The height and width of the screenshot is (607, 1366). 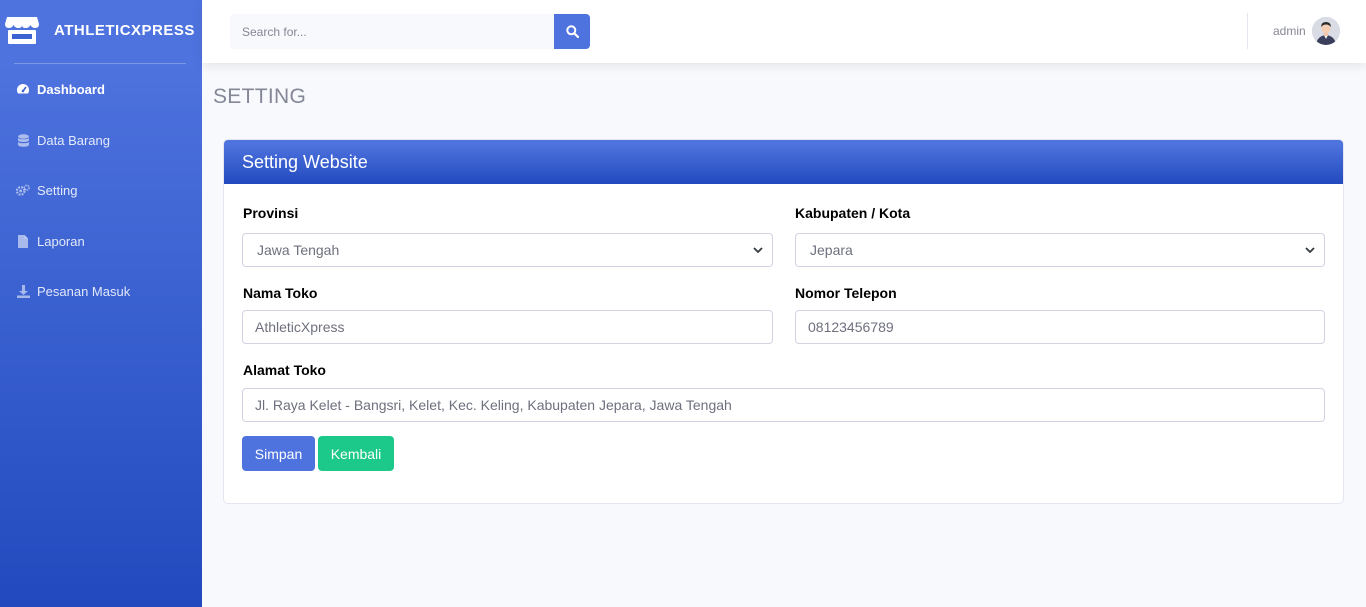 I want to click on kabupaten-select: Jepara, so click(x=1060, y=250).